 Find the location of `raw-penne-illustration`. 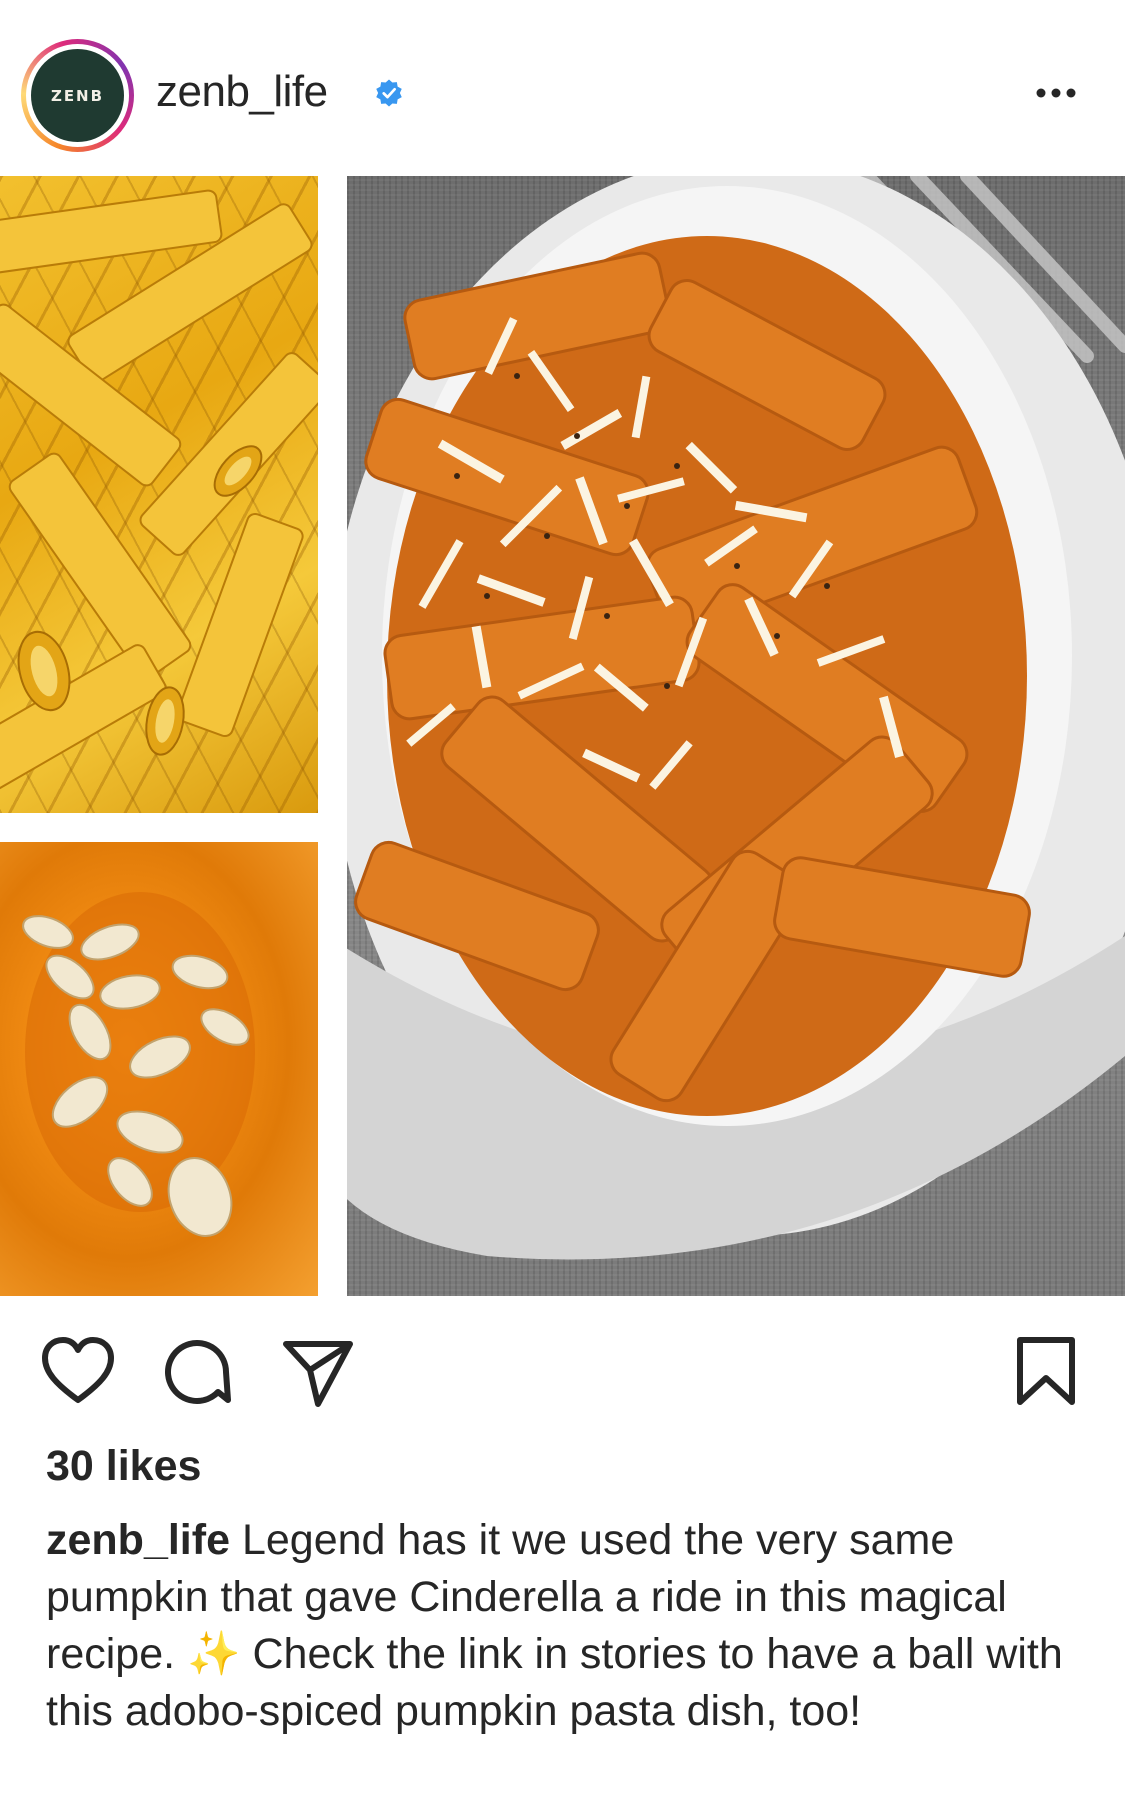

raw-penne-illustration is located at coordinates (159, 496).